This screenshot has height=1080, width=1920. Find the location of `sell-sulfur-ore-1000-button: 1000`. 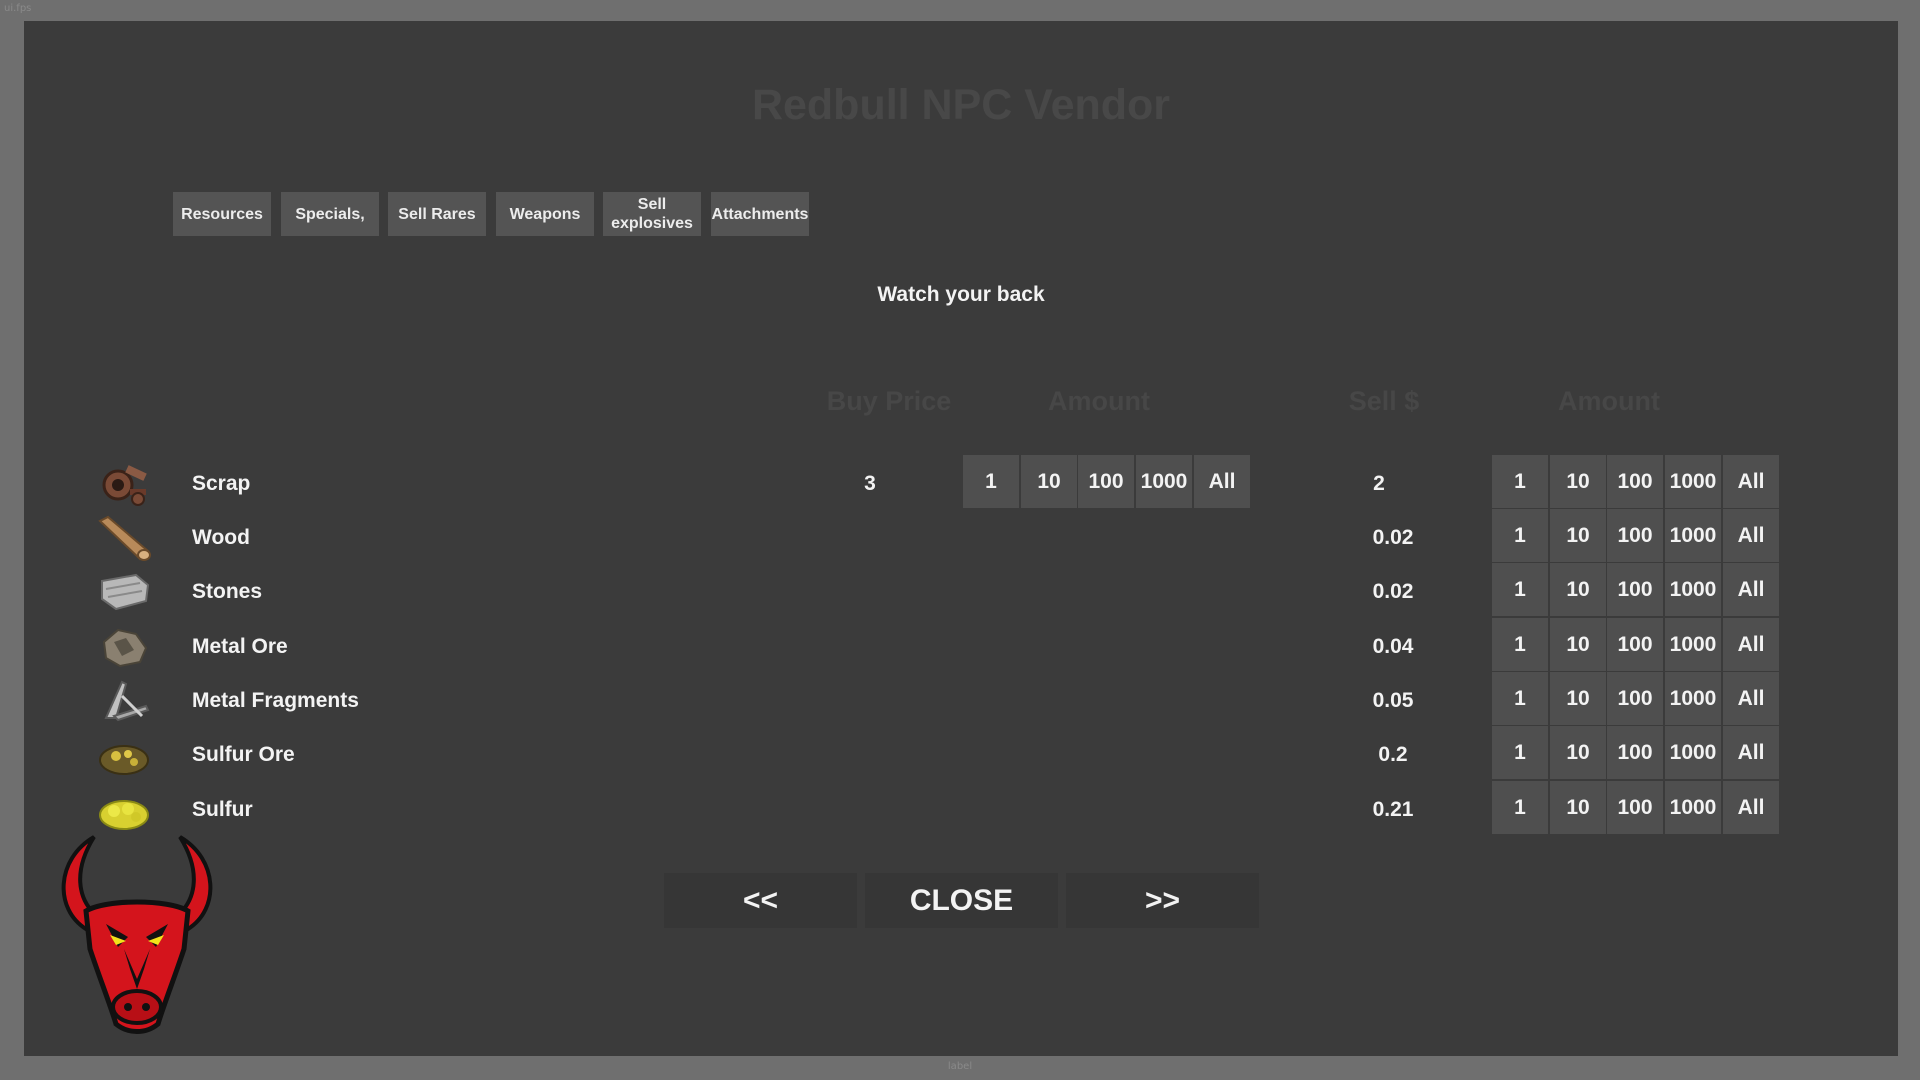

sell-sulfur-ore-1000-button: 1000 is located at coordinates (1693, 752).